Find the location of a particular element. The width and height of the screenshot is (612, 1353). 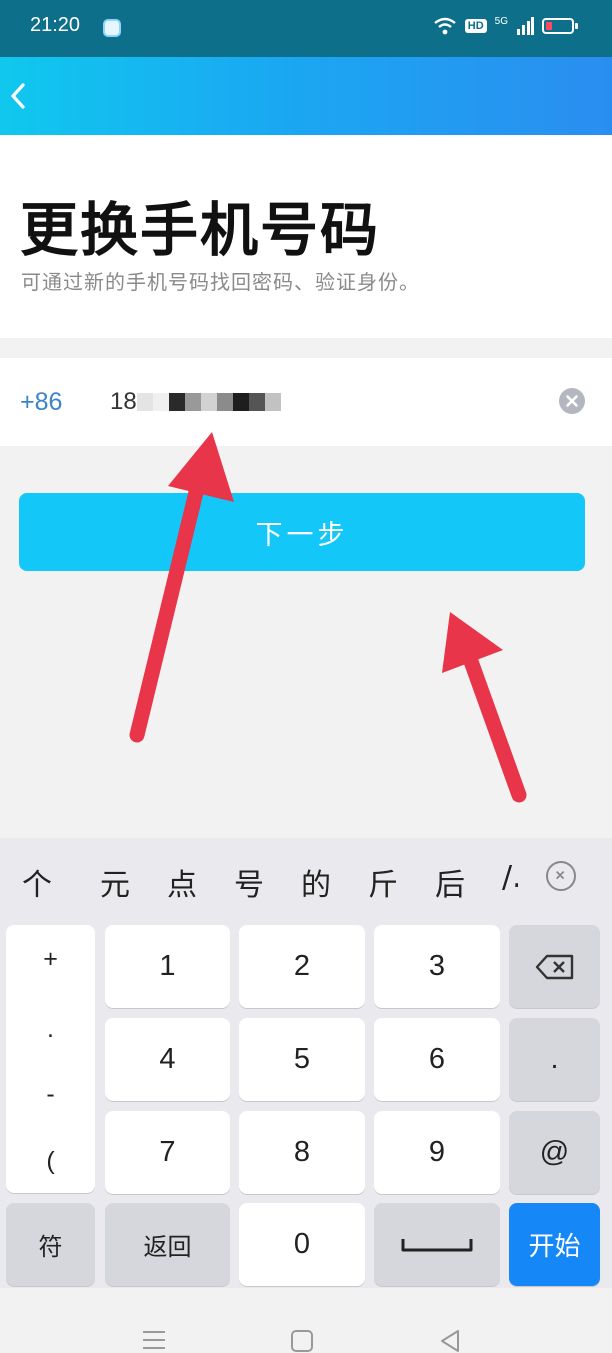

phone-input-row: +86 18 is located at coordinates (306, 402).